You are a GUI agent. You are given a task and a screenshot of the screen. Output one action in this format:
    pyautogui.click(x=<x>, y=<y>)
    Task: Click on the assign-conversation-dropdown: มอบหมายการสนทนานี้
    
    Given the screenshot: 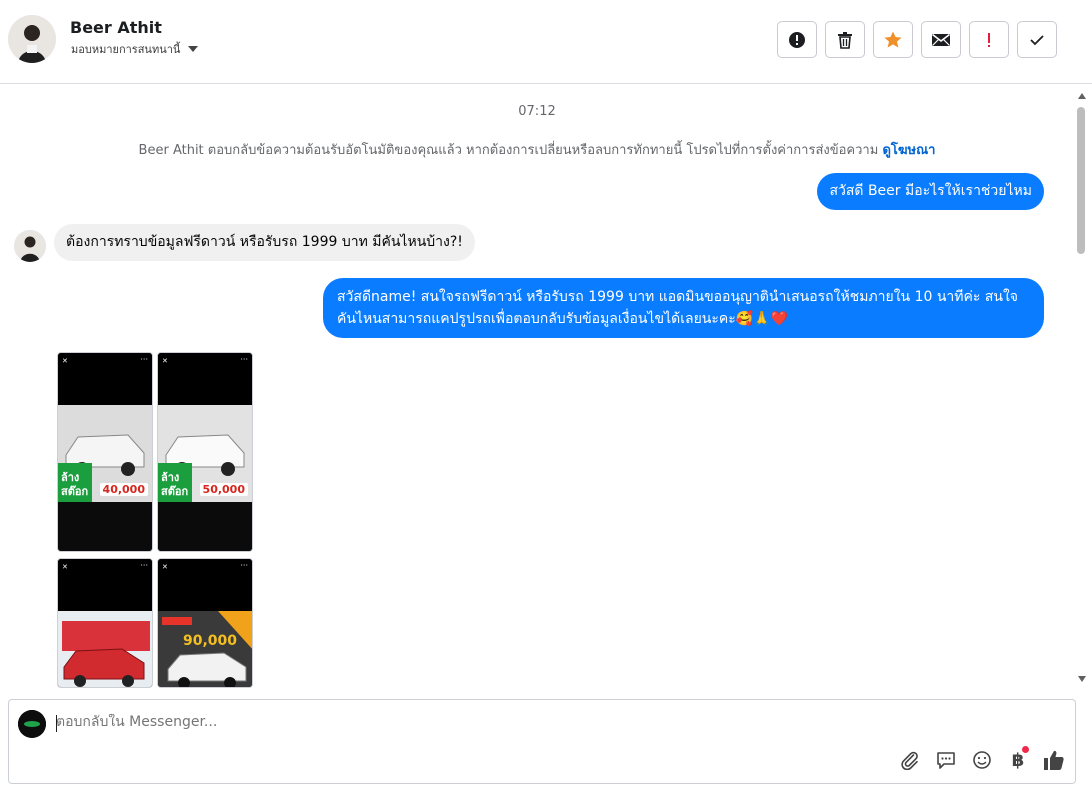 What is the action you would take?
    pyautogui.click(x=135, y=49)
    